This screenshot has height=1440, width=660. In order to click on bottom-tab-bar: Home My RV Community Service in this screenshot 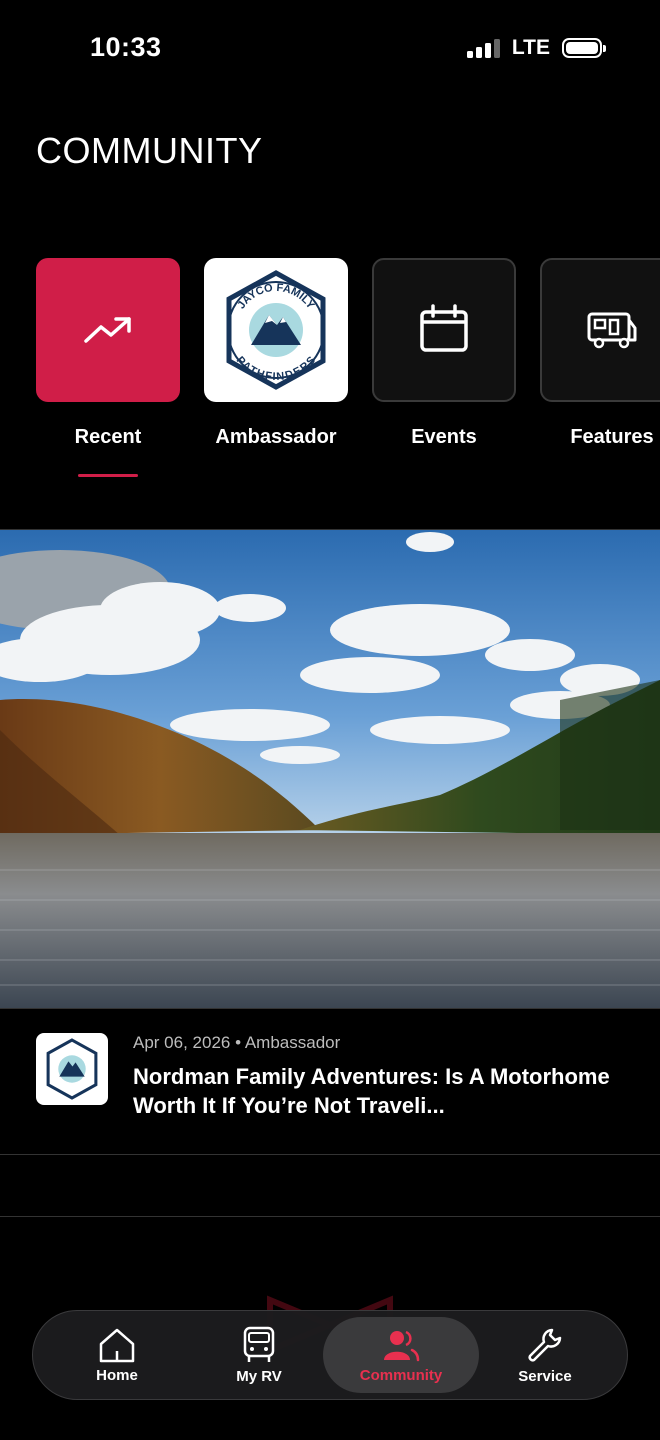, I will do `click(330, 1355)`.